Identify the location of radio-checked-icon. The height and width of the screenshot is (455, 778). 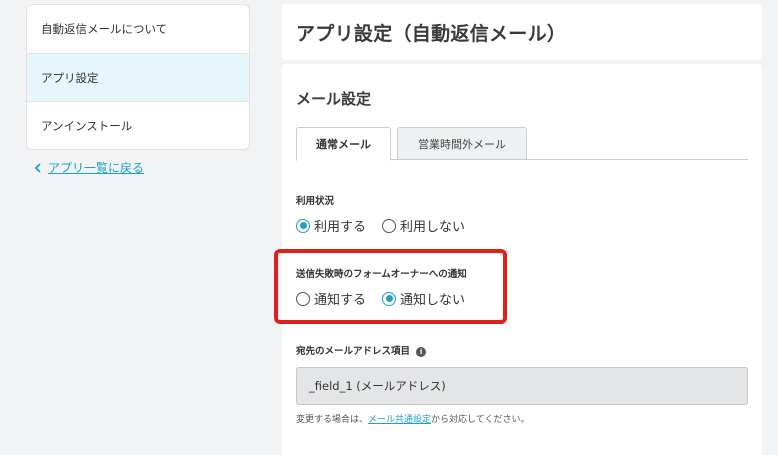
(303, 225).